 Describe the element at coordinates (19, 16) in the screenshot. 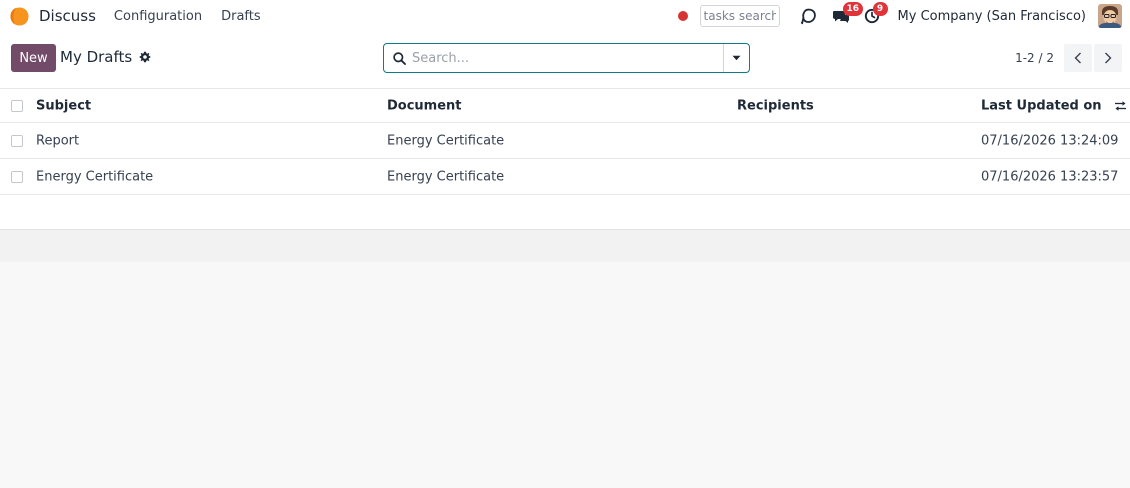

I see `odoo-logo-icon` at that location.